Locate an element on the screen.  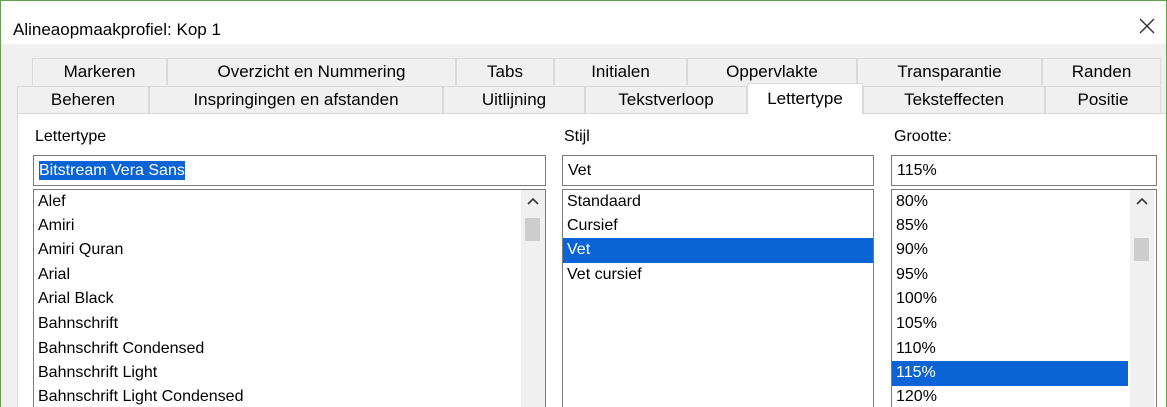
list-item: Vet cursief is located at coordinates (718, 275).